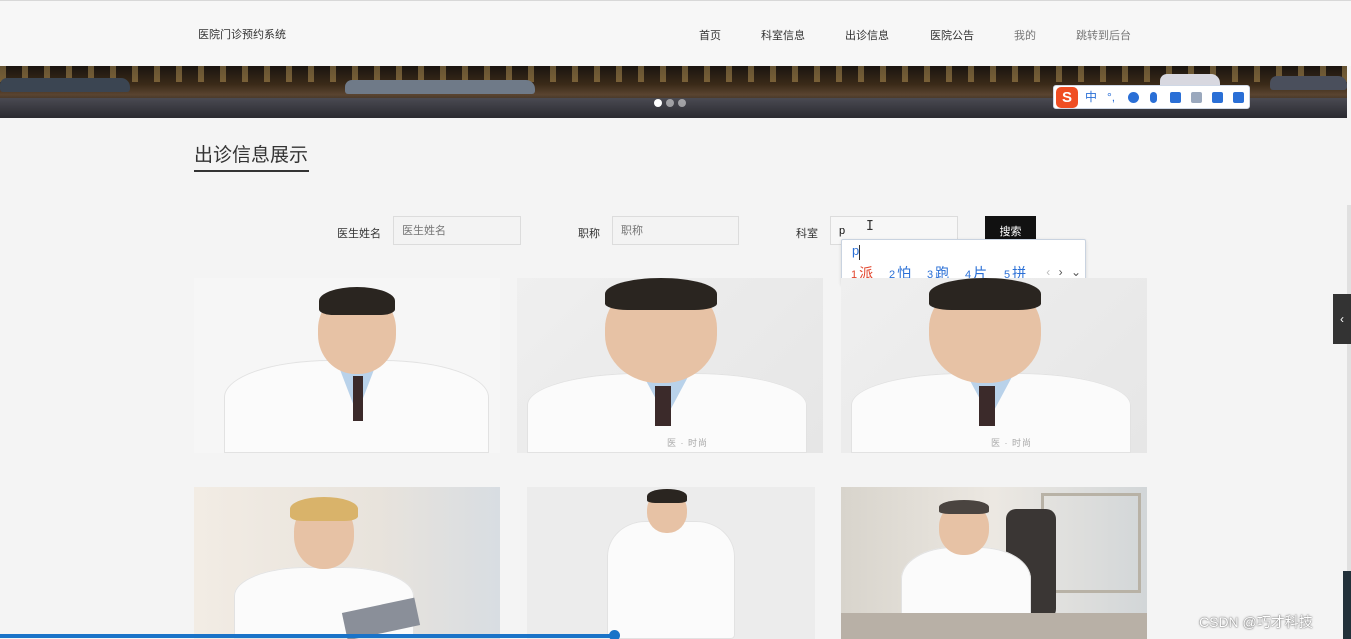  I want to click on toolbox-grid-icon, so click(1238, 97).